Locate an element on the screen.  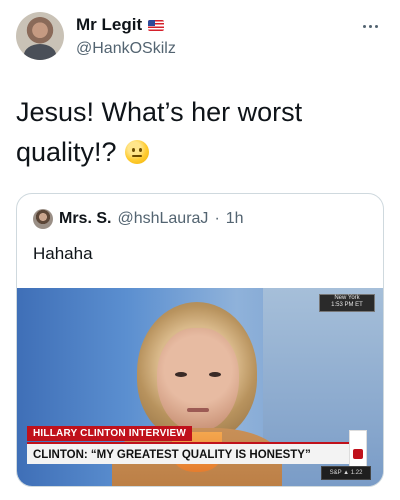
quoted-timestamp: 1h is located at coordinates (235, 219).